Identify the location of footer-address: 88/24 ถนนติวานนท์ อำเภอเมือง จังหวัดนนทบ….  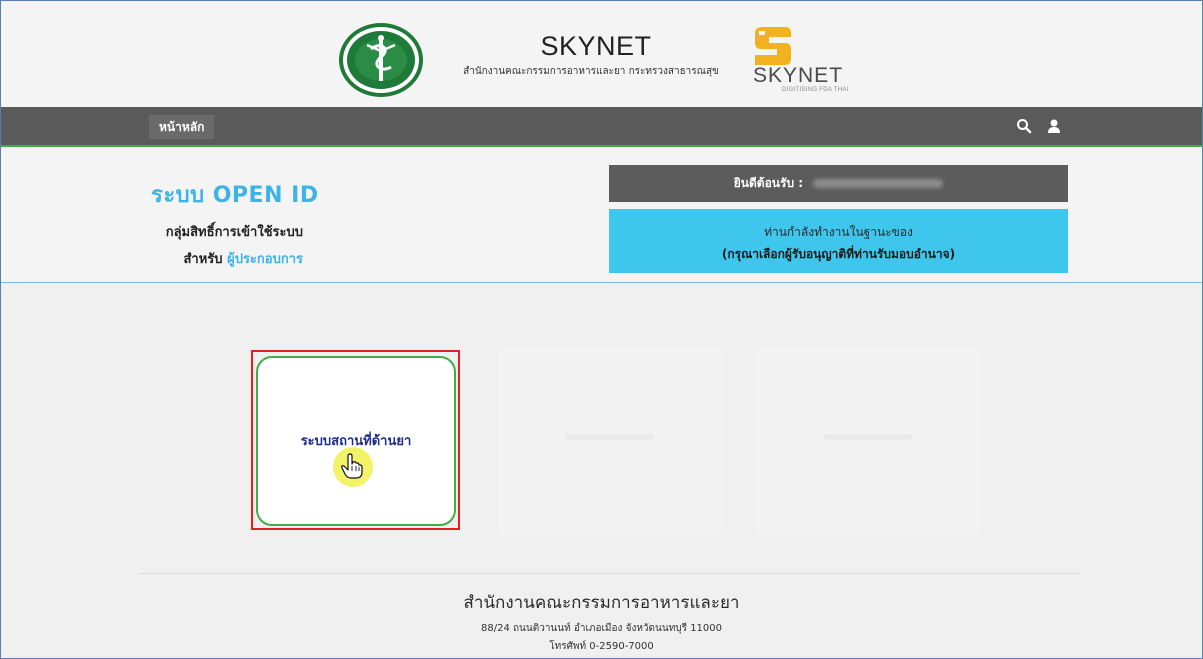
(601, 628).